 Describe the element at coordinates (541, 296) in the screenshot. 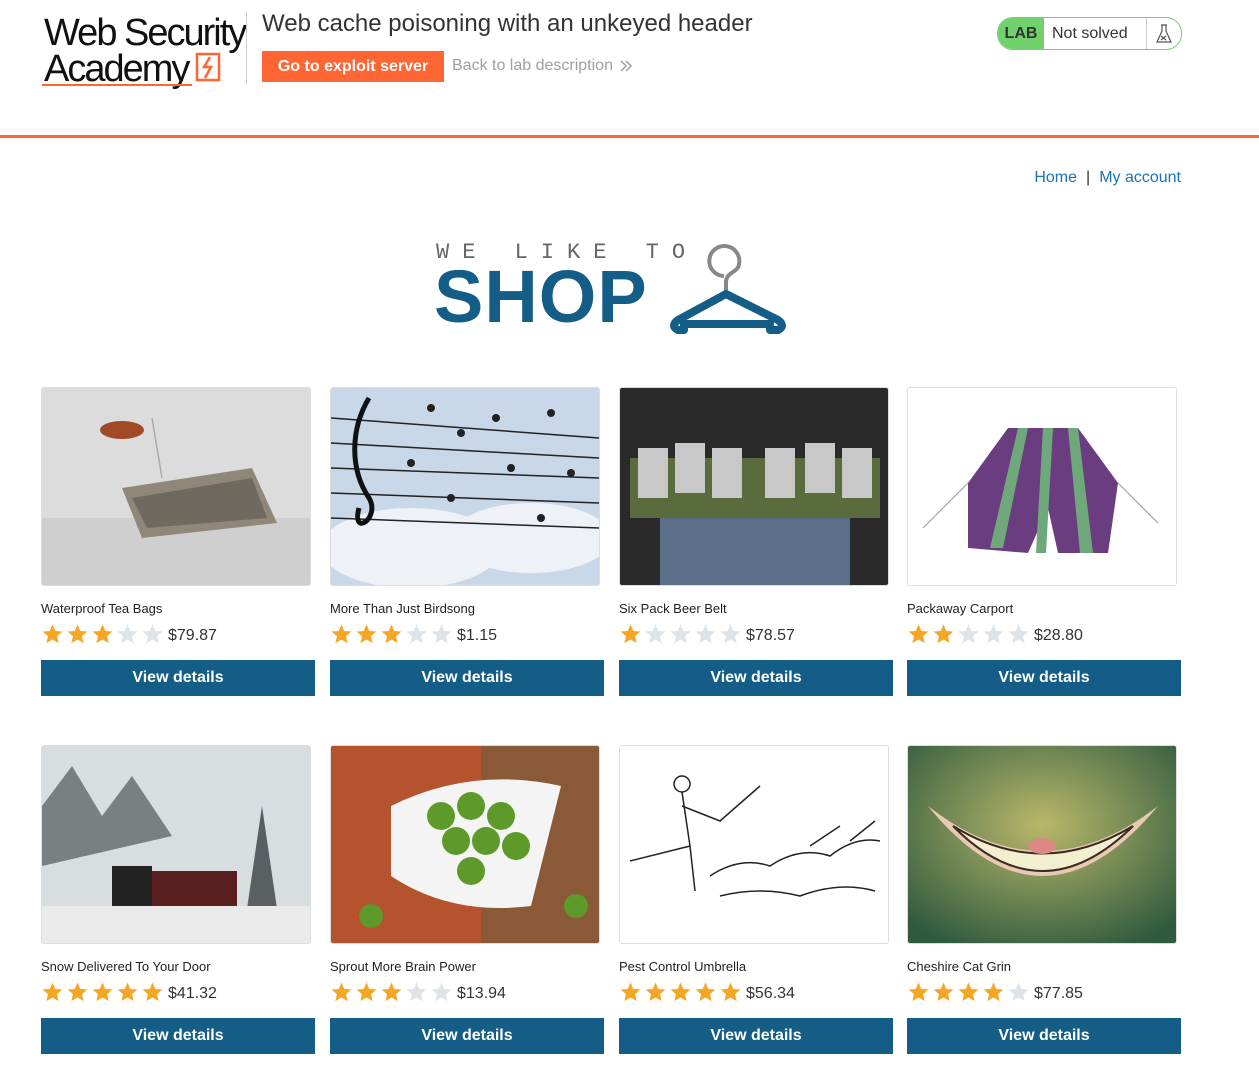

I see `banner-title: SHOP` at that location.